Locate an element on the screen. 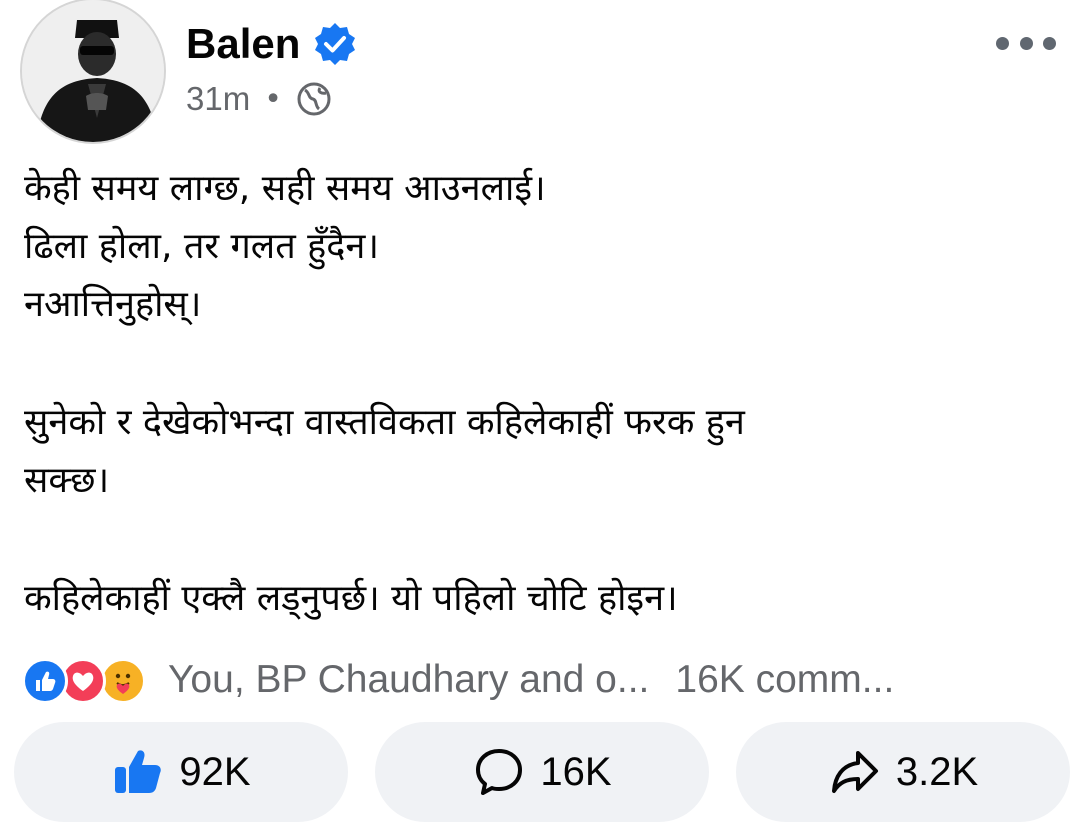 This screenshot has height=840, width=1080. avatar is located at coordinates (93, 72).